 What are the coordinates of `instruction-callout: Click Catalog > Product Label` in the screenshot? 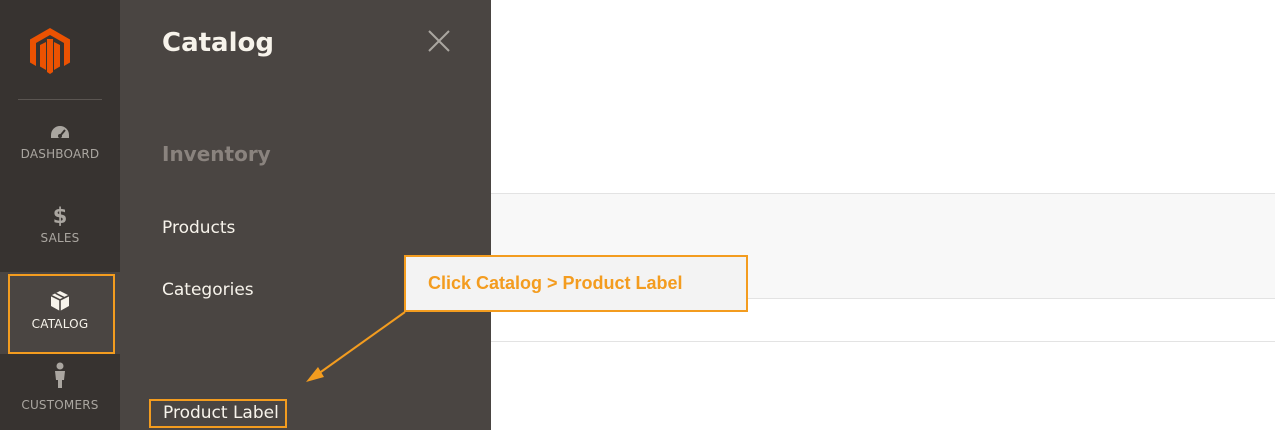 It's located at (576, 283).